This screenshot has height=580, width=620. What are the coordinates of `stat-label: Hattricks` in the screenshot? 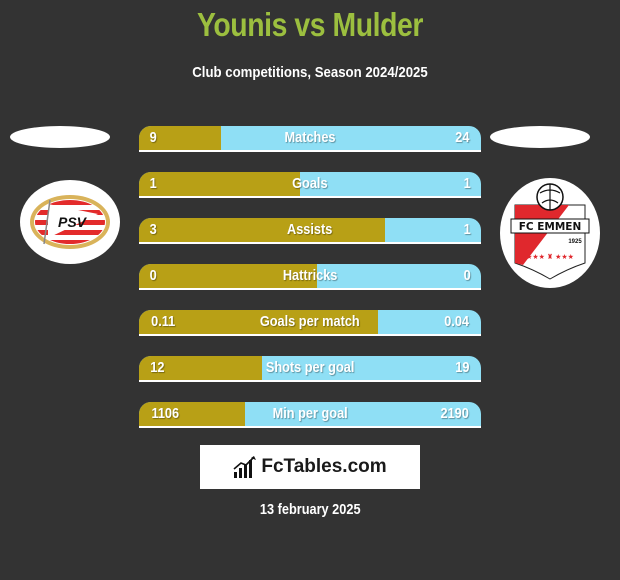 It's located at (310, 275).